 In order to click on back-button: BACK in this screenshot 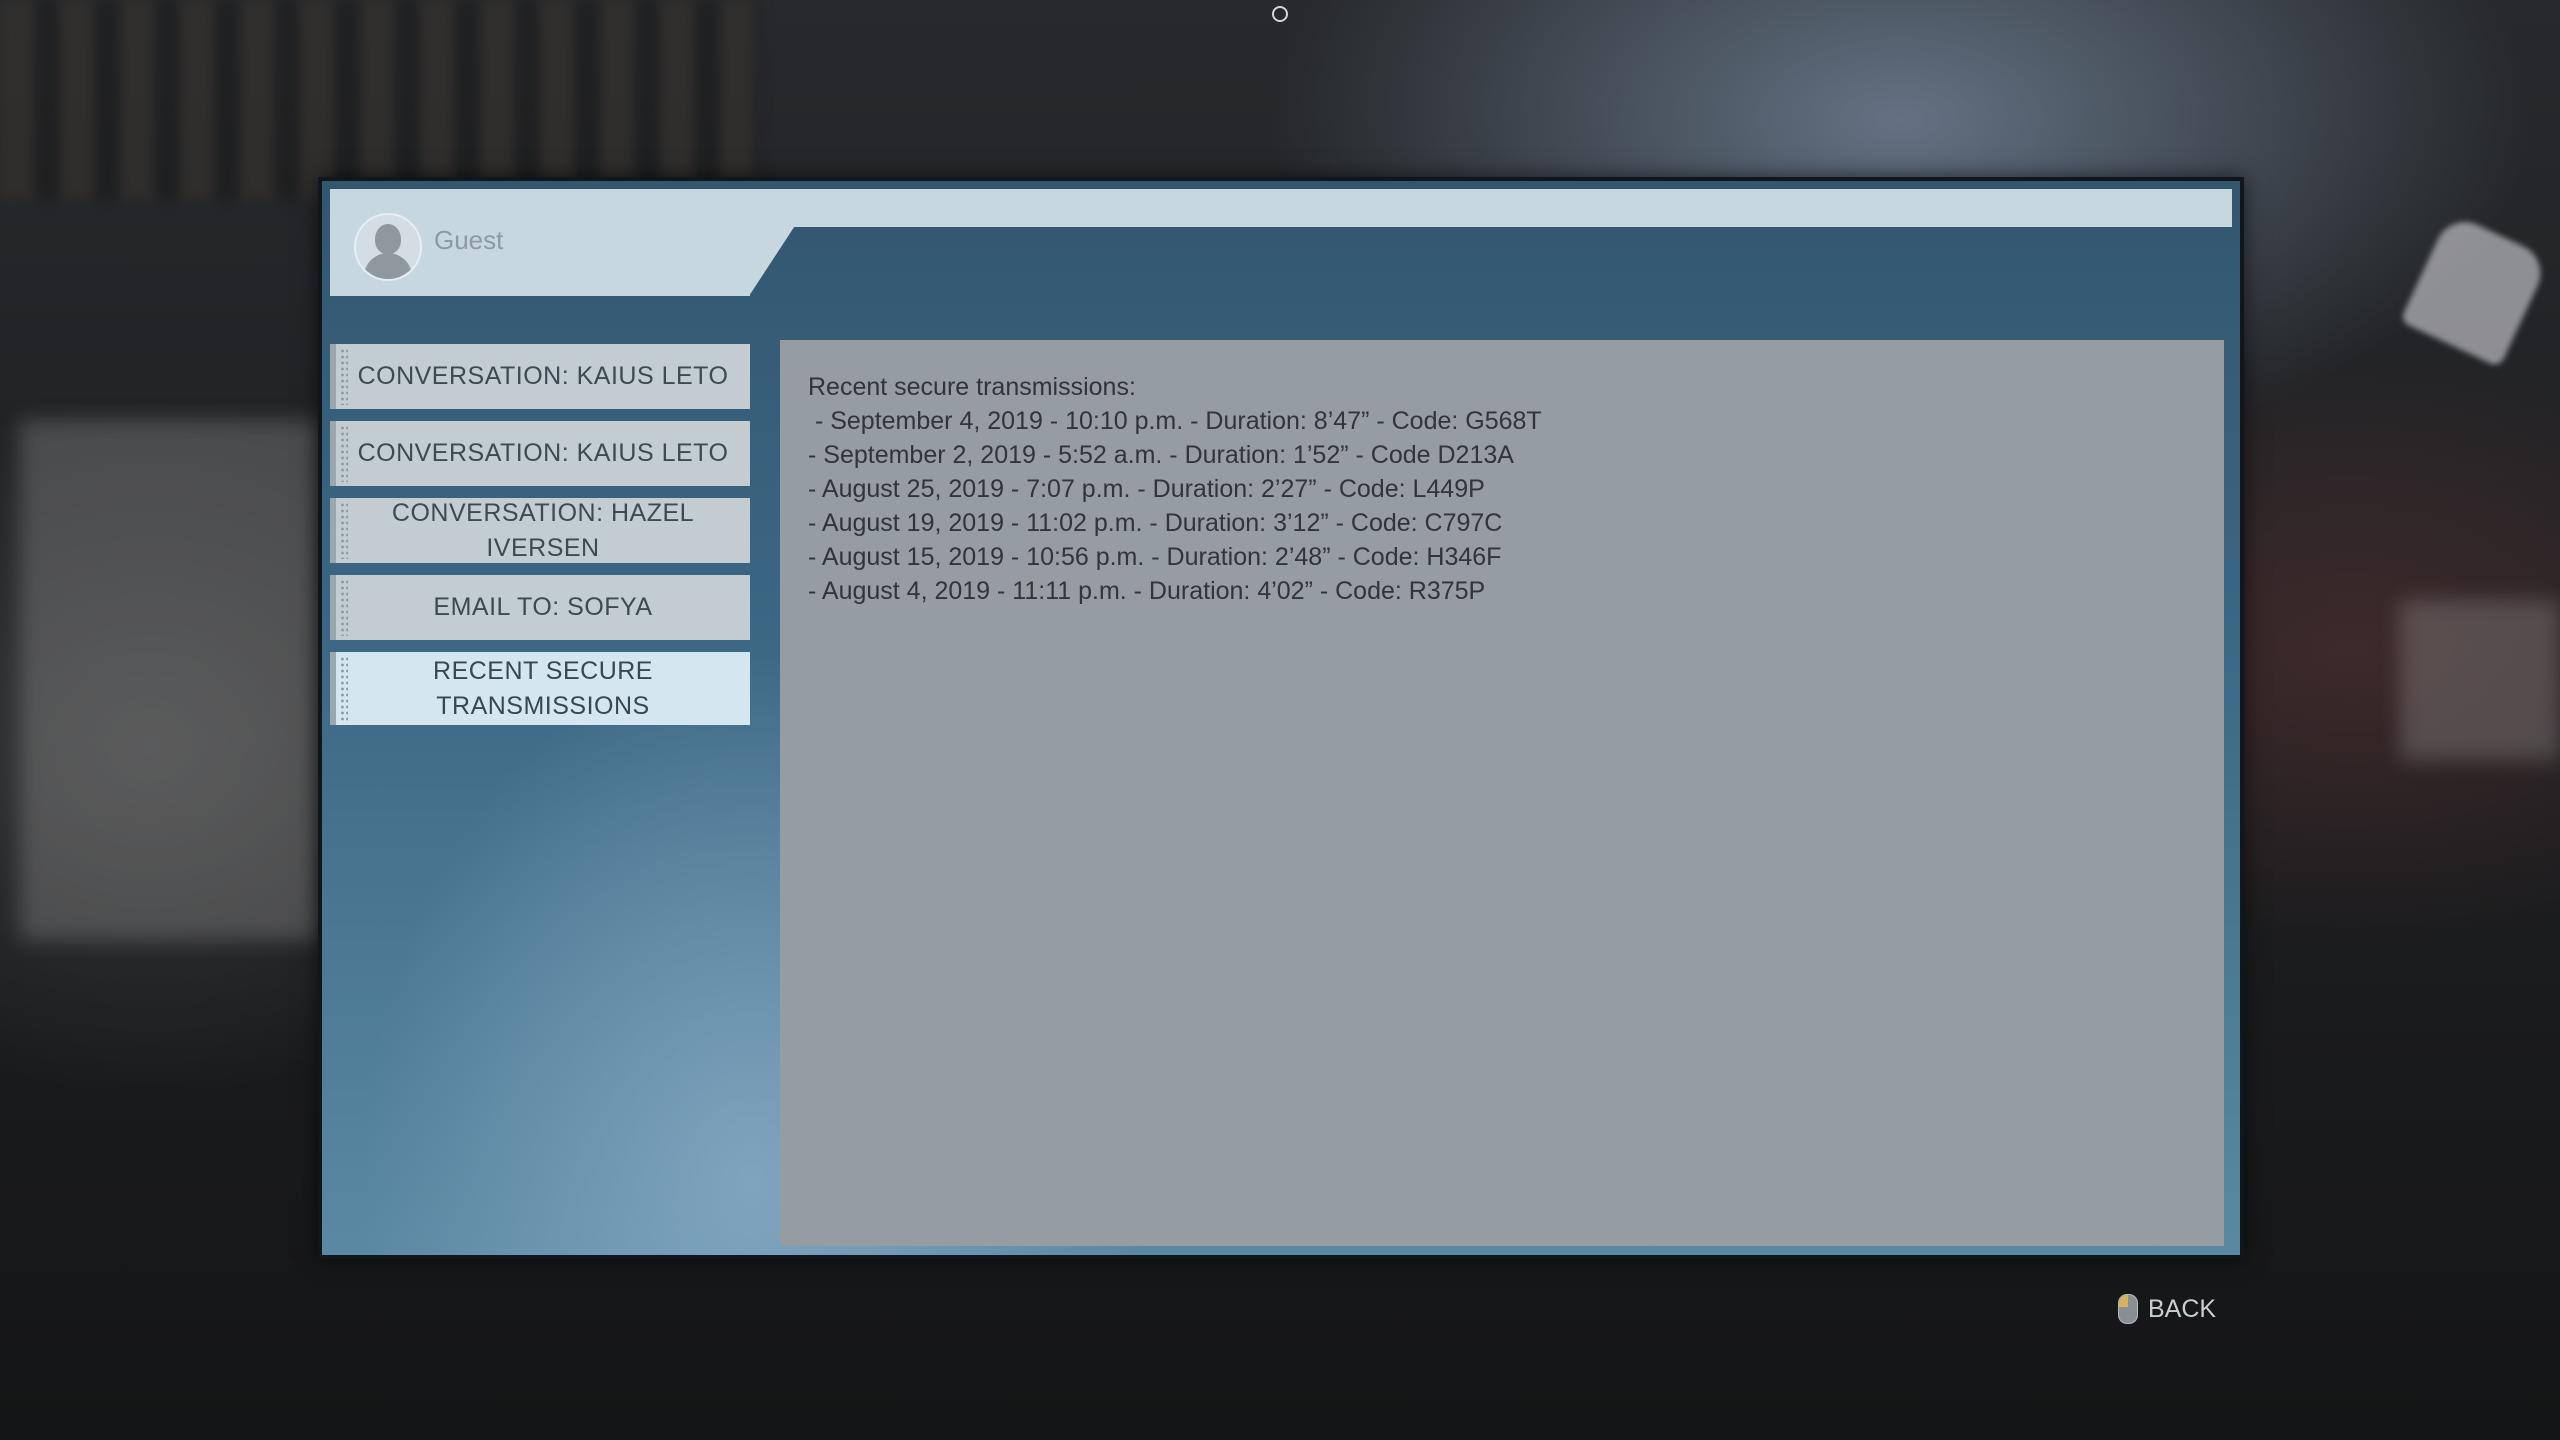, I will do `click(2167, 1309)`.